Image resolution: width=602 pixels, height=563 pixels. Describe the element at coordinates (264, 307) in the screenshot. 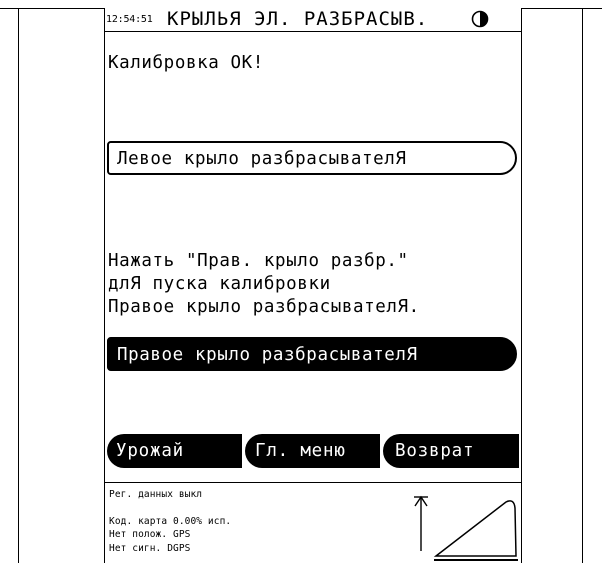

I see `instruction-line-3: Правое крыло разбрасывателЯ.` at that location.